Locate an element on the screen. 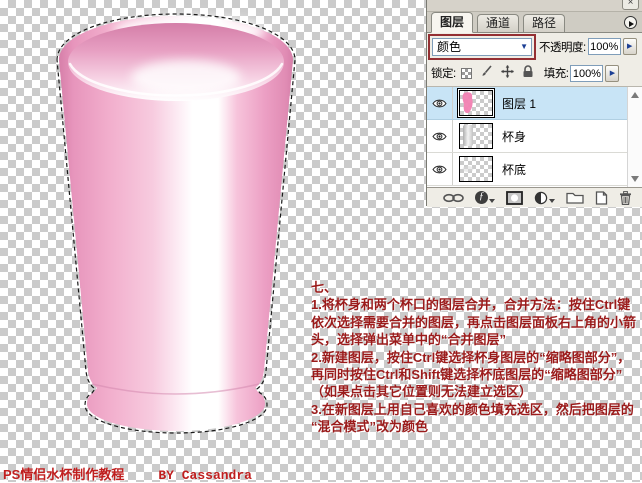  blend-mode-value: 颜色 is located at coordinates (449, 47).